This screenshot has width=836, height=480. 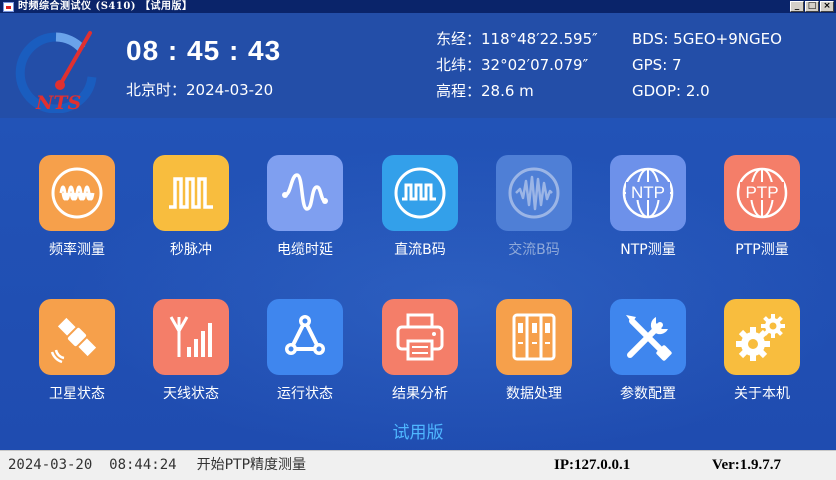 I want to click on tile-result-analysis: 结果分析, so click(x=420, y=359).